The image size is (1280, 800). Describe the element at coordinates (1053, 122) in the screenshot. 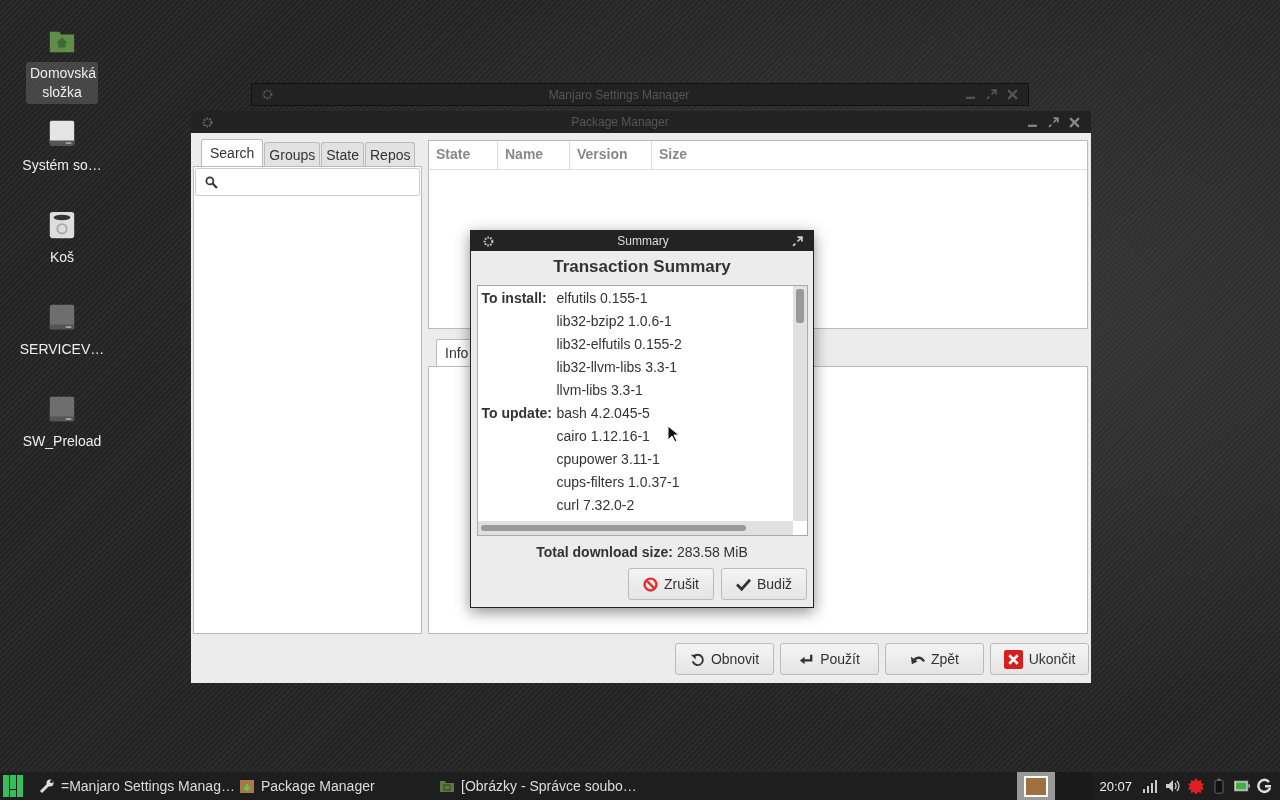

I see `maximize-icon` at that location.